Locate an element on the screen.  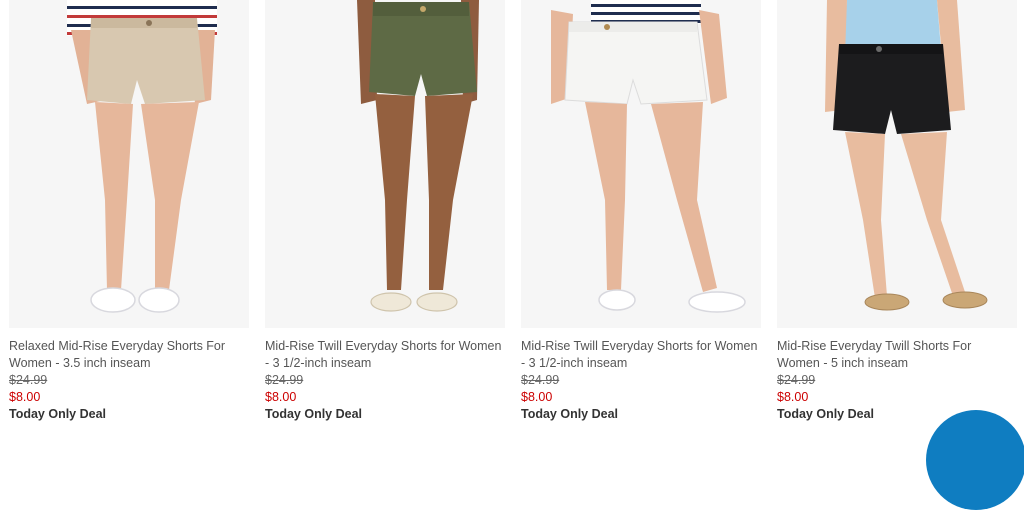
striped-shirt-graphic is located at coordinates (646, 12).